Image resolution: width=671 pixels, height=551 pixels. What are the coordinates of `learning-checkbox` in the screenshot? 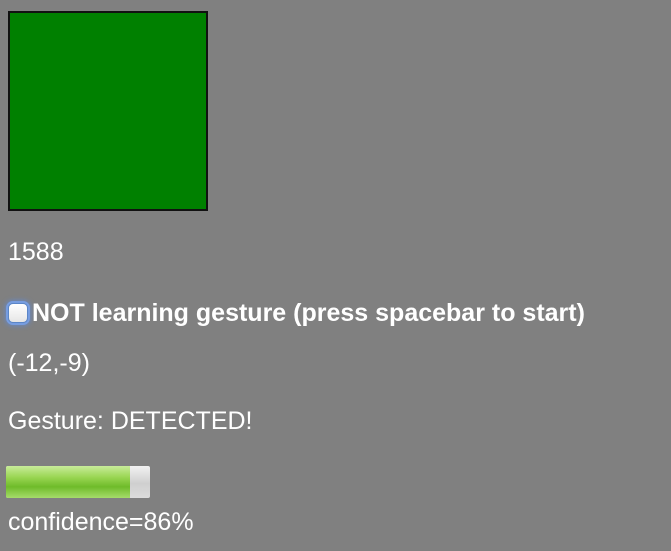 It's located at (18, 313).